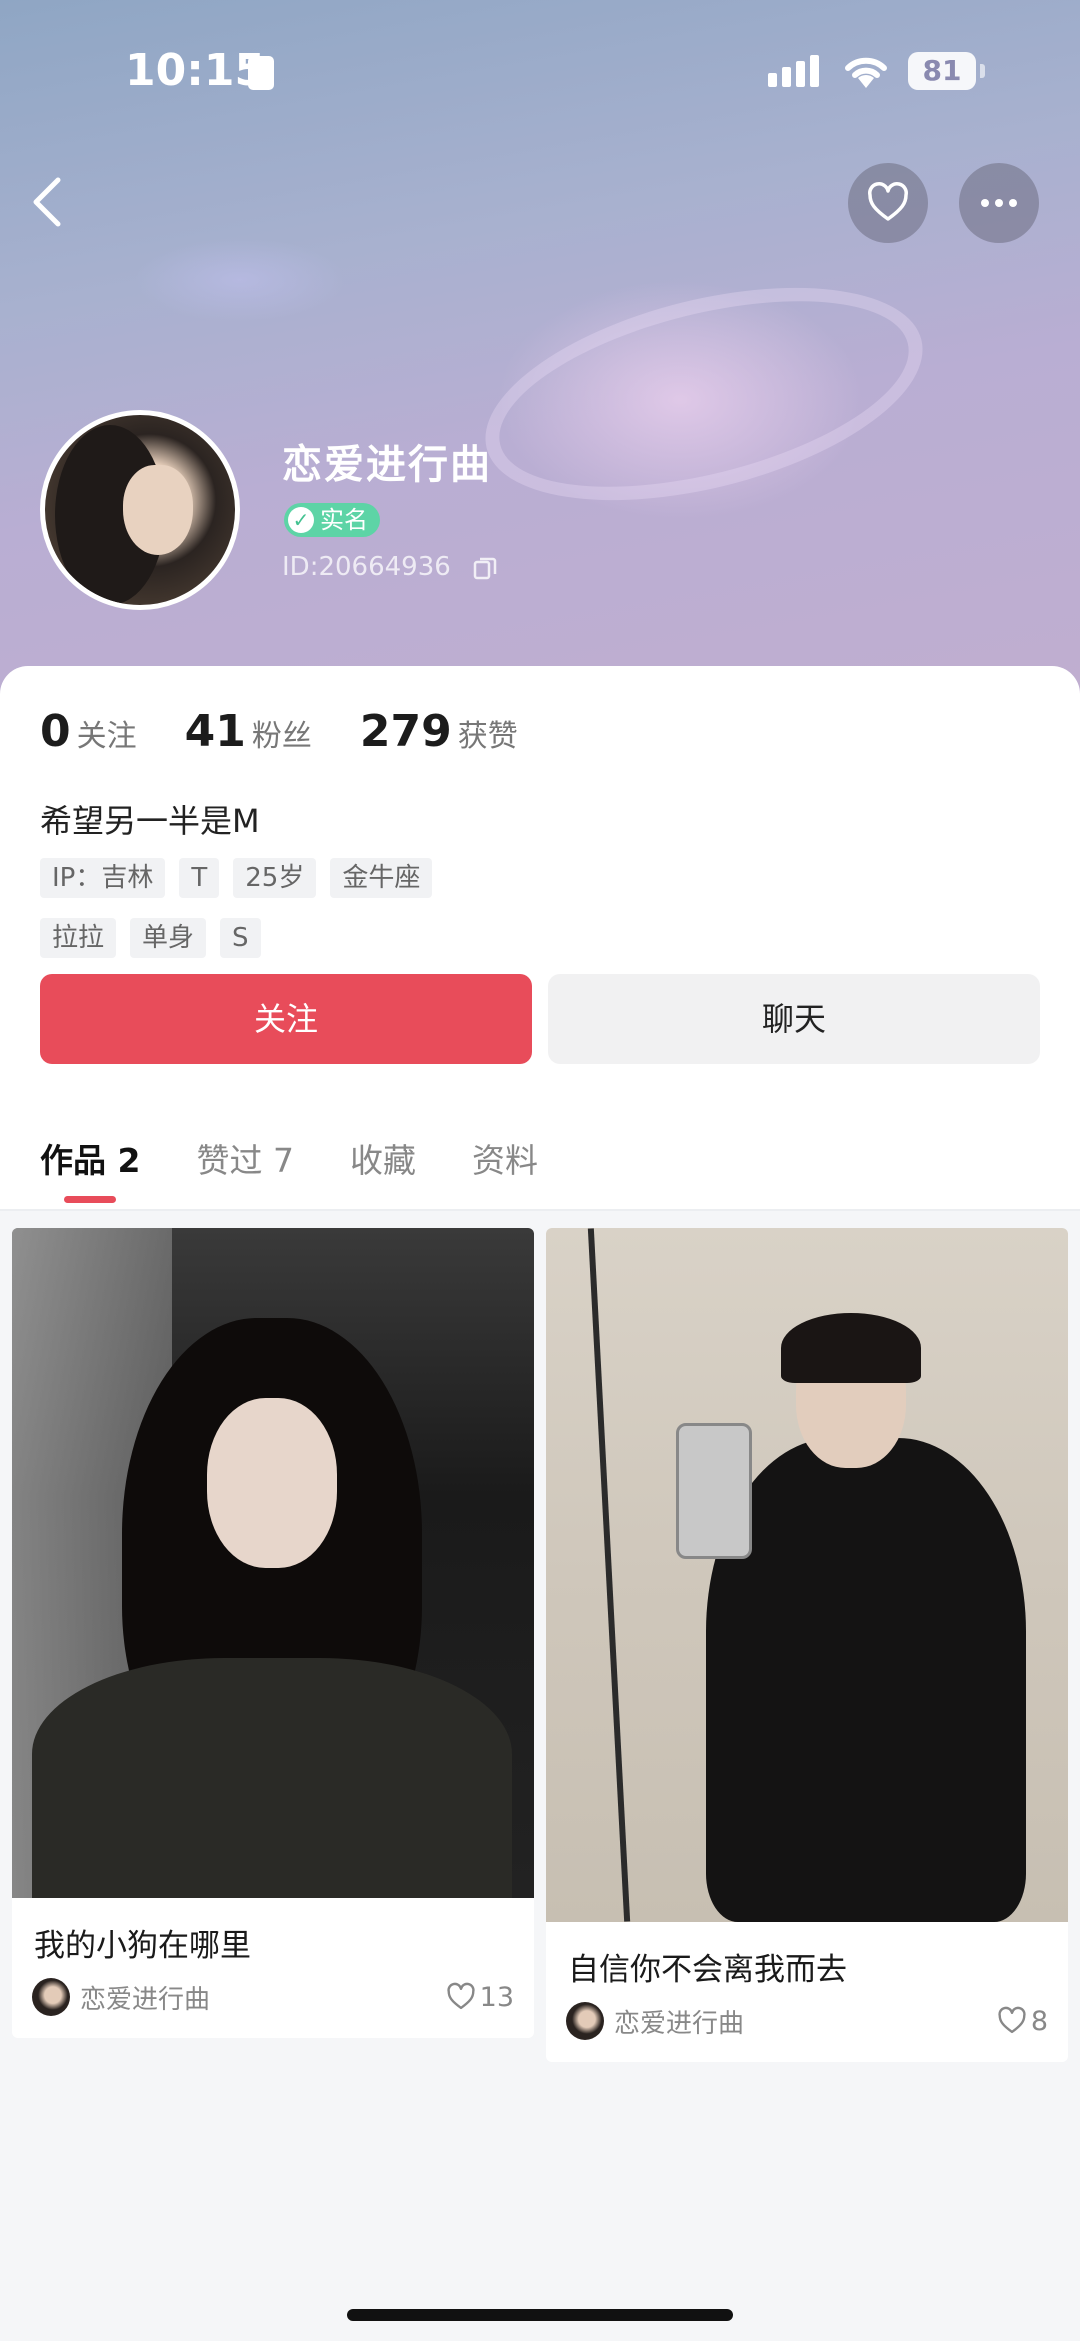 Image resolution: width=1080 pixels, height=2341 pixels. I want to click on stat-likes: 279 获赞, so click(439, 731).